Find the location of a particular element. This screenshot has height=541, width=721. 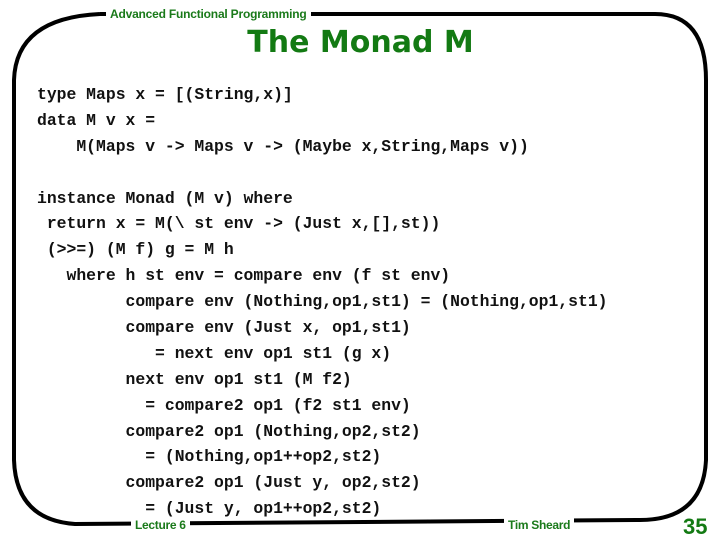

code-line: instance Monad (M v) where is located at coordinates (165, 198).